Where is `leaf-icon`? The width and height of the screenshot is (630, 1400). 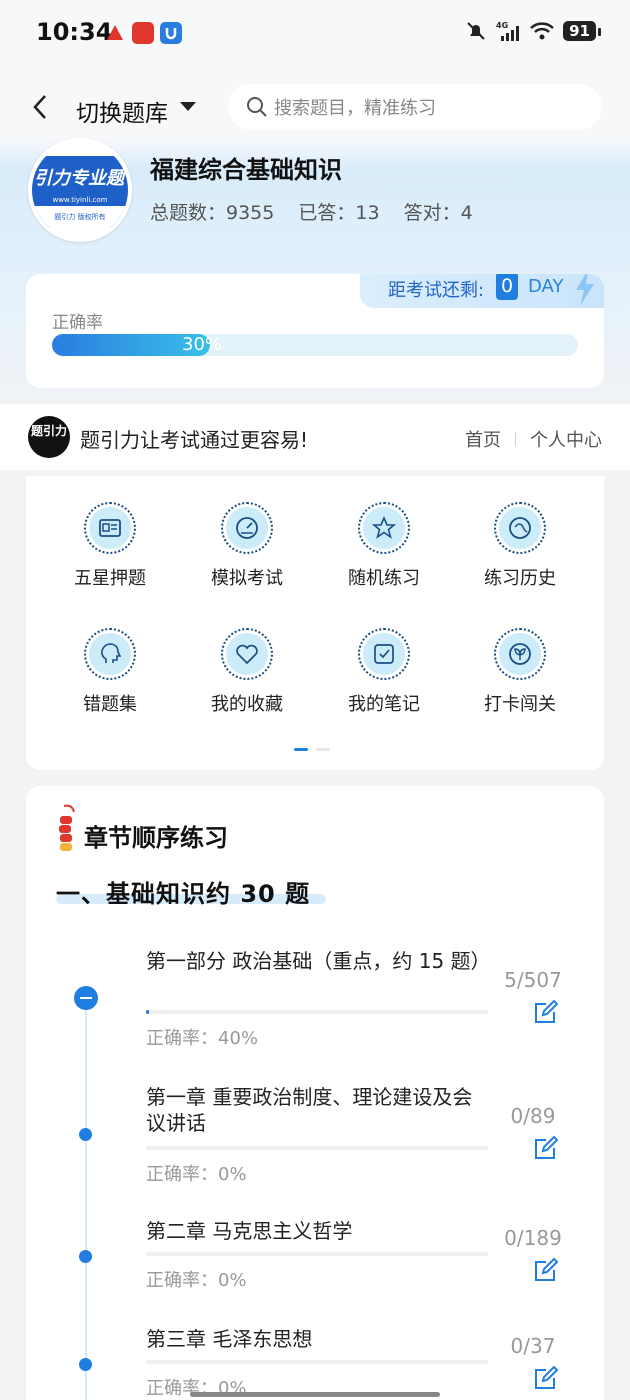
leaf-icon is located at coordinates (520, 654).